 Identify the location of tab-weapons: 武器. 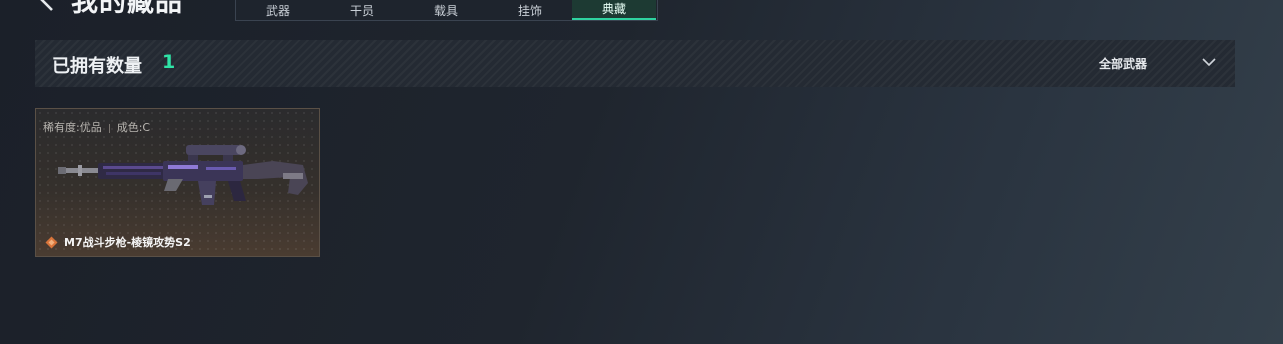
(278, 10).